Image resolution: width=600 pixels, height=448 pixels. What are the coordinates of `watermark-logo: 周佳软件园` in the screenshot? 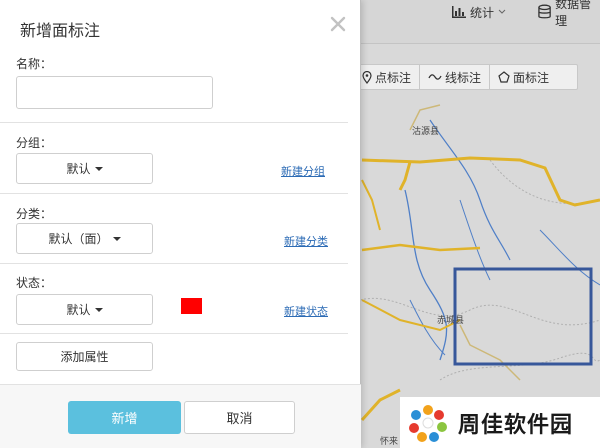 It's located at (500, 422).